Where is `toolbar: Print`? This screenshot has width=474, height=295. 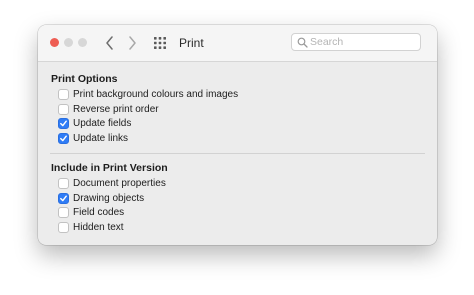 toolbar: Print is located at coordinates (237, 43).